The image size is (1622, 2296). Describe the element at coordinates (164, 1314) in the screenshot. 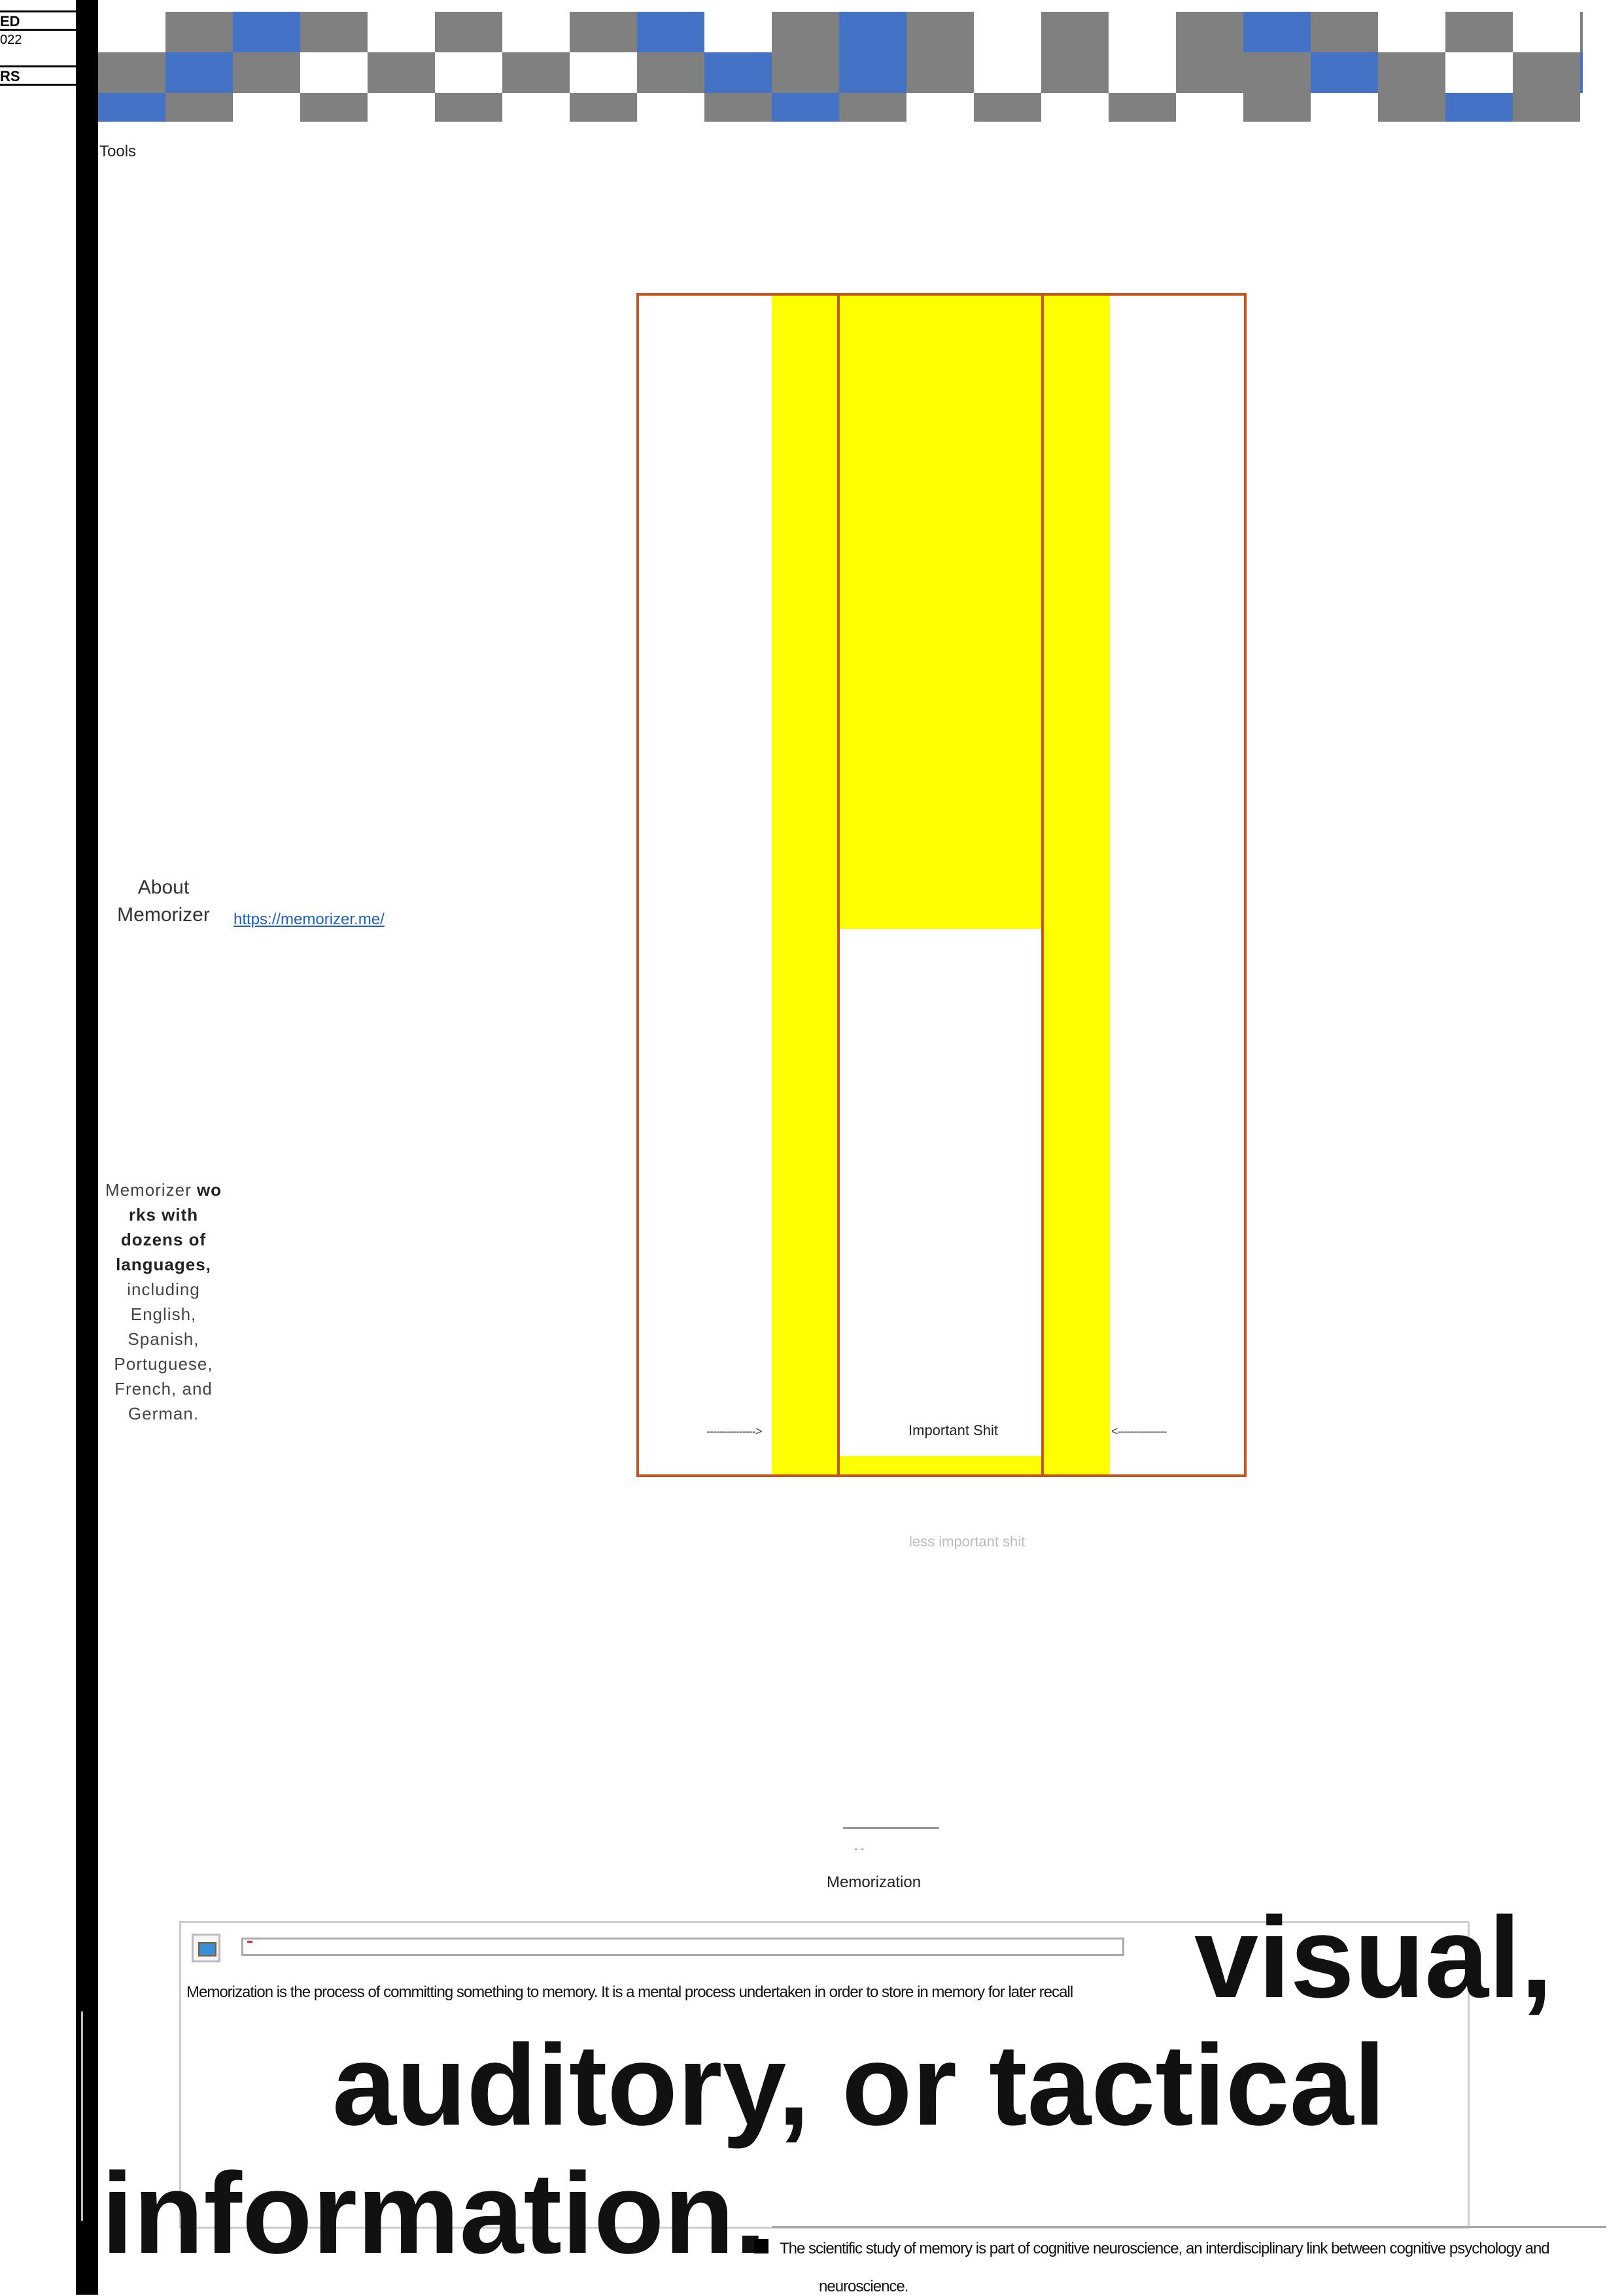

I see `paragraph-text: English,` at that location.